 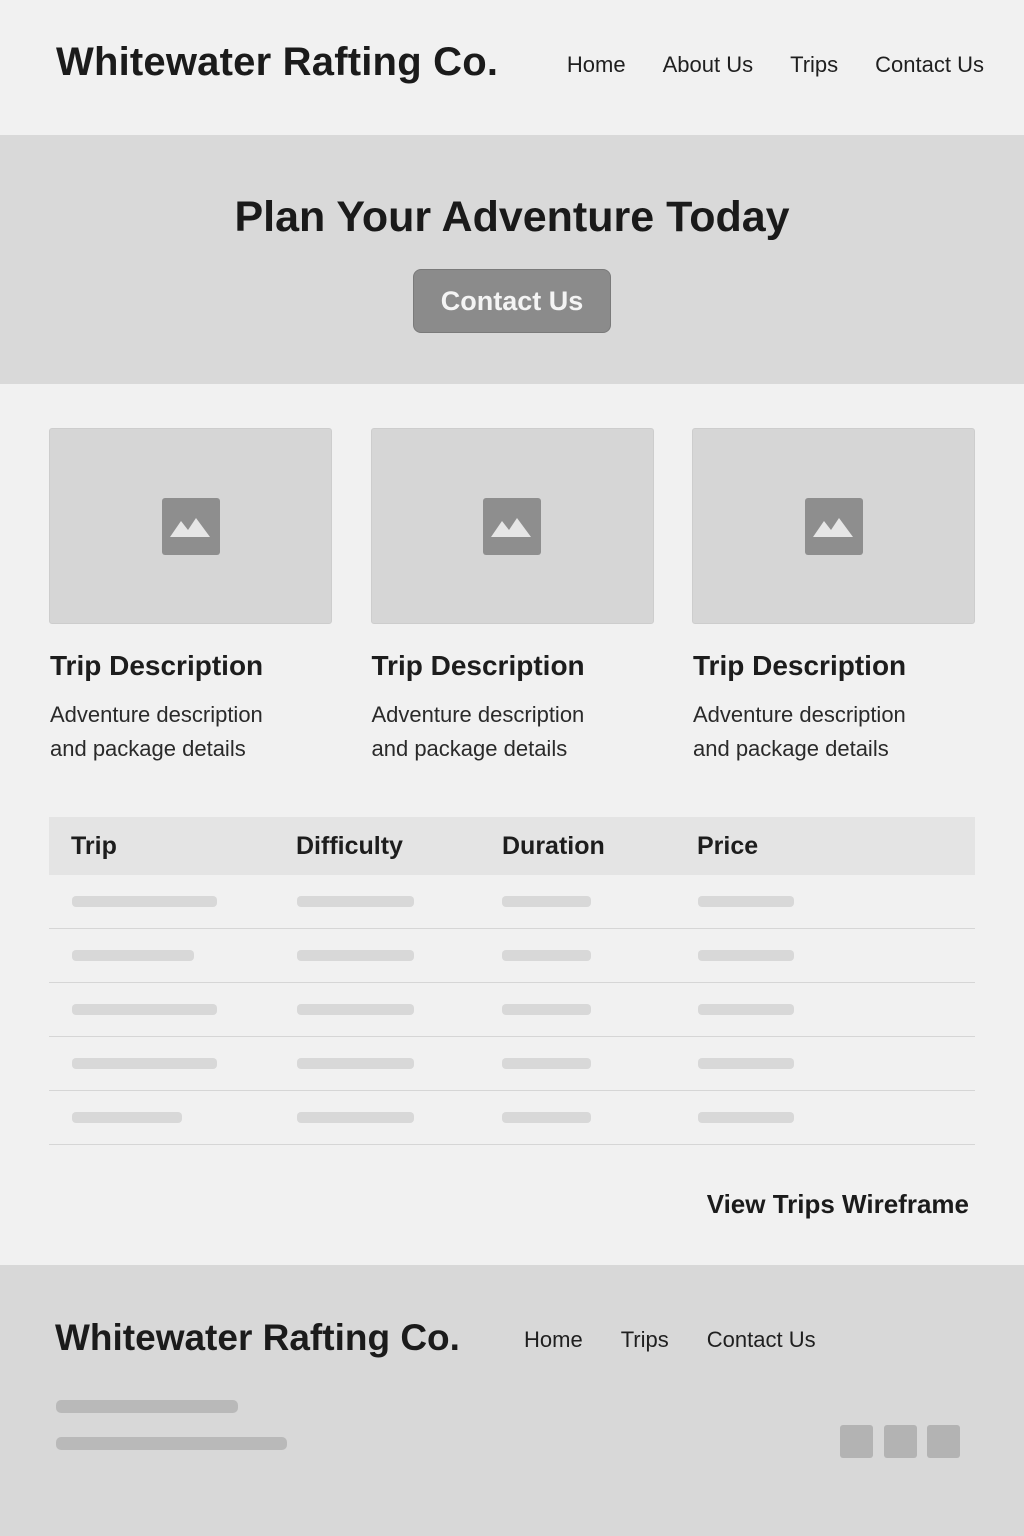 What do you see at coordinates (553, 846) in the screenshot?
I see `column-header-duration: Duration` at bounding box center [553, 846].